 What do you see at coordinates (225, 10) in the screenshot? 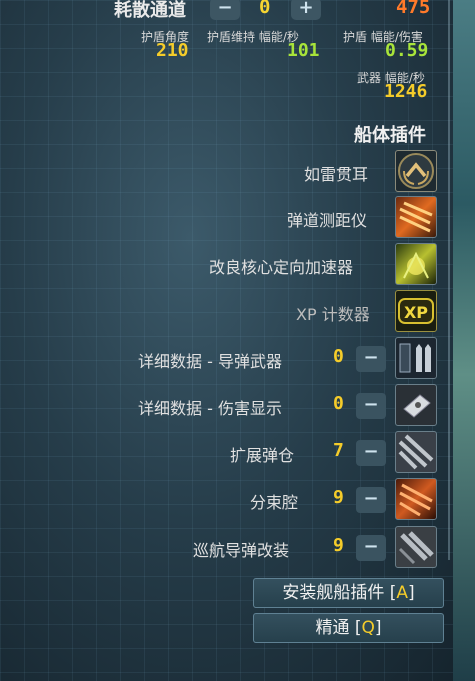
I see `dissipation-decrease-button: −` at bounding box center [225, 10].